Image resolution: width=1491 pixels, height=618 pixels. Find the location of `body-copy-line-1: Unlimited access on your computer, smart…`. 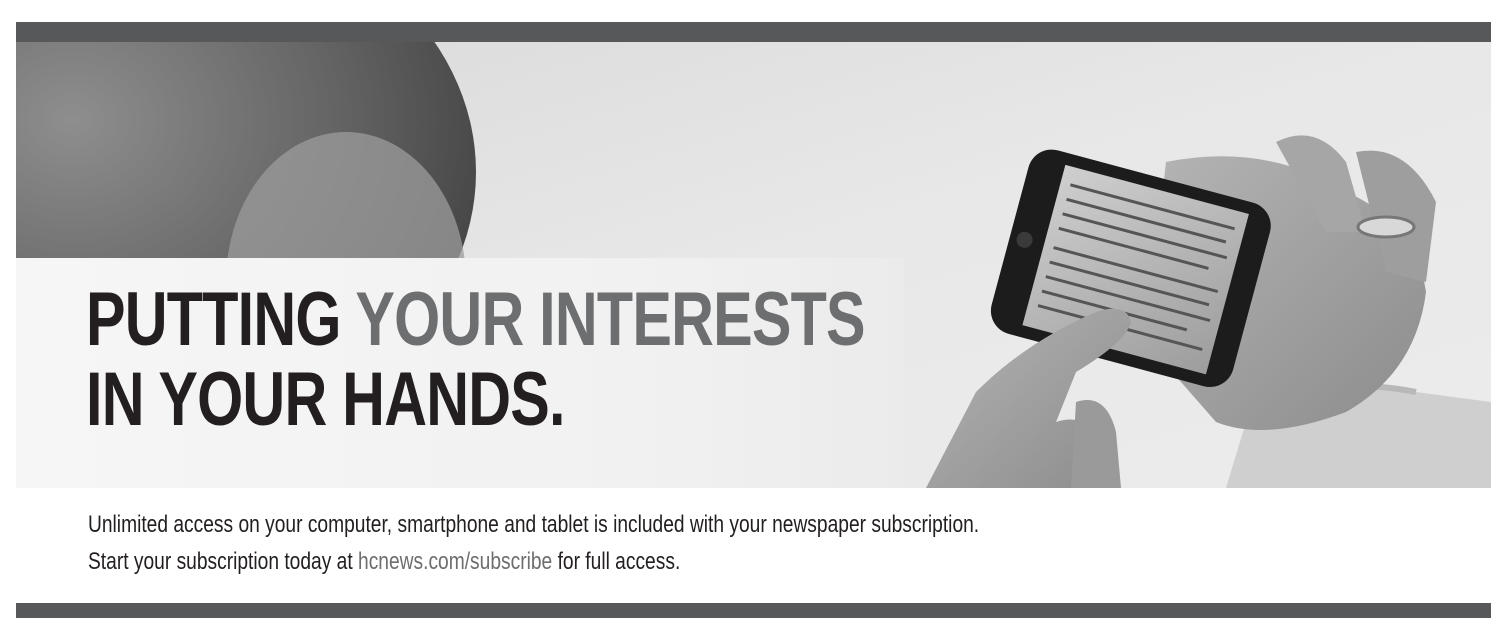

body-copy-line-1: Unlimited access on your computer, smart… is located at coordinates (534, 524).